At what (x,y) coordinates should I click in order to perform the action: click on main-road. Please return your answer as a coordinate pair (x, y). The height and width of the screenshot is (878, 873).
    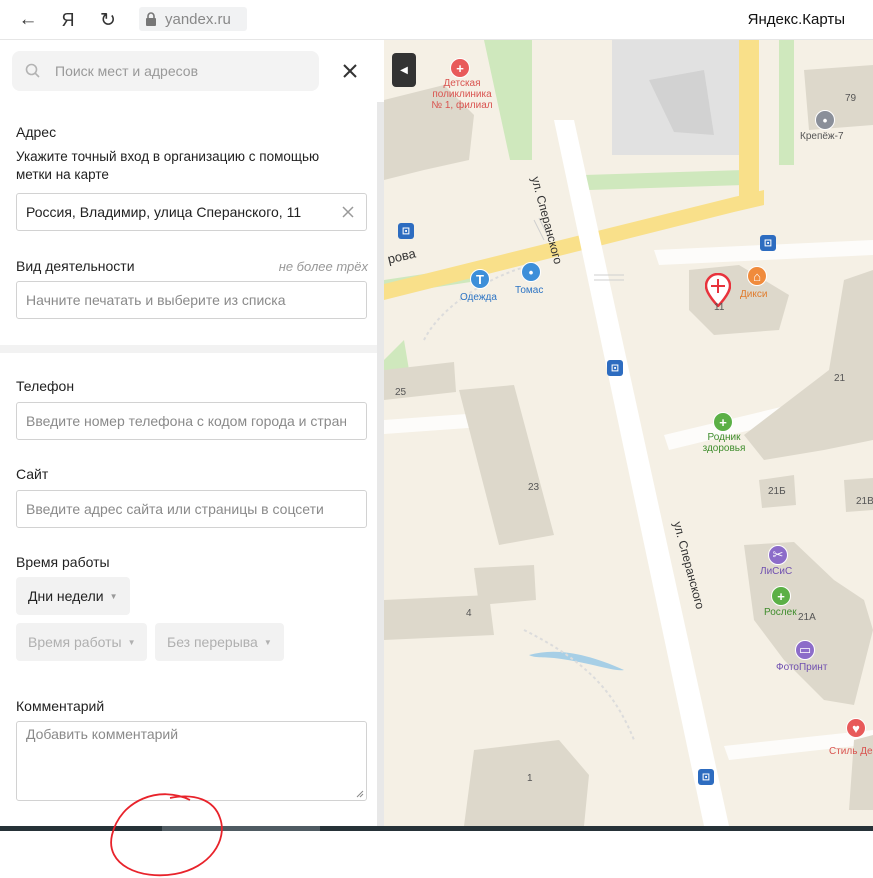
    Looking at the image, I should click on (749, 125).